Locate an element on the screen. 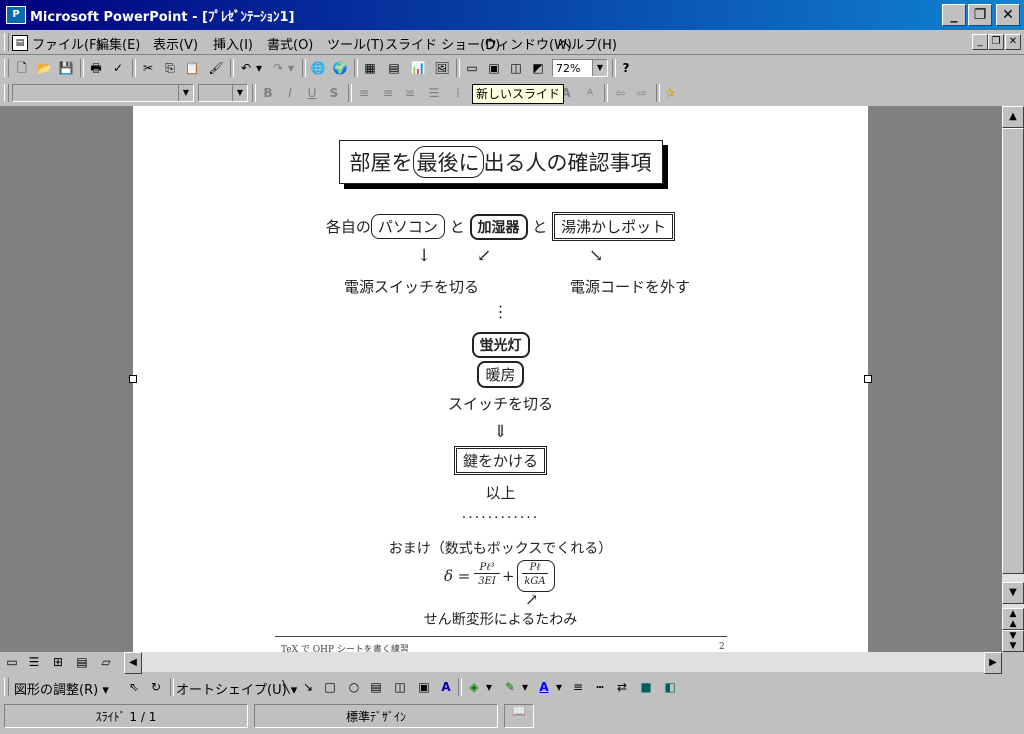 Image resolution: width=1024 pixels, height=734 pixels. oval-icon: ○ is located at coordinates (354, 687).